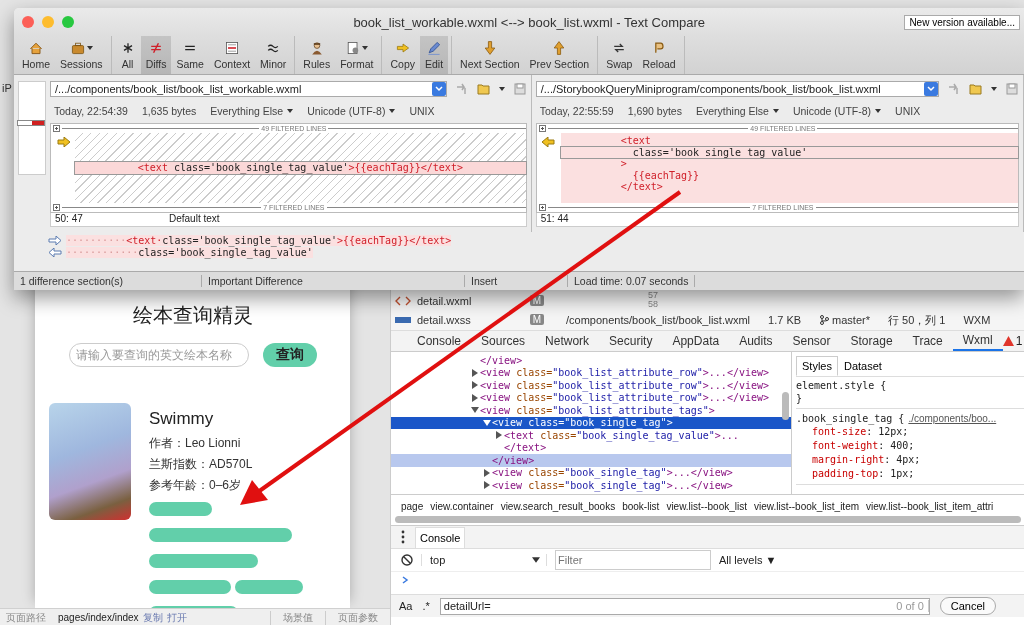 This screenshot has height=625, width=1024. Describe the element at coordinates (807, 506) in the screenshot. I see `breadcrumb-item: view.list--book_list_item` at that location.